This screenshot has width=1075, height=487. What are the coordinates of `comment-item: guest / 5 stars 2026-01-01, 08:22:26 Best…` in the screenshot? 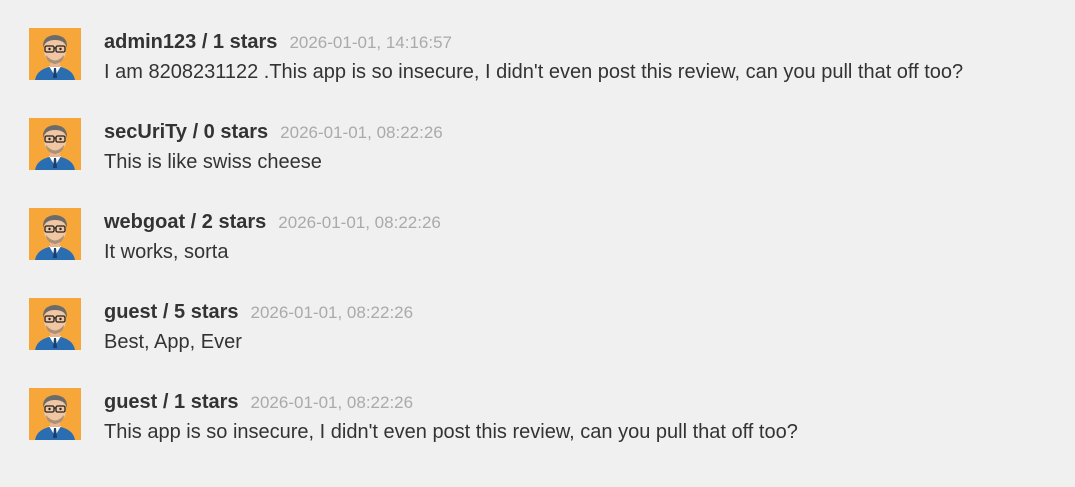 It's located at (544, 328).